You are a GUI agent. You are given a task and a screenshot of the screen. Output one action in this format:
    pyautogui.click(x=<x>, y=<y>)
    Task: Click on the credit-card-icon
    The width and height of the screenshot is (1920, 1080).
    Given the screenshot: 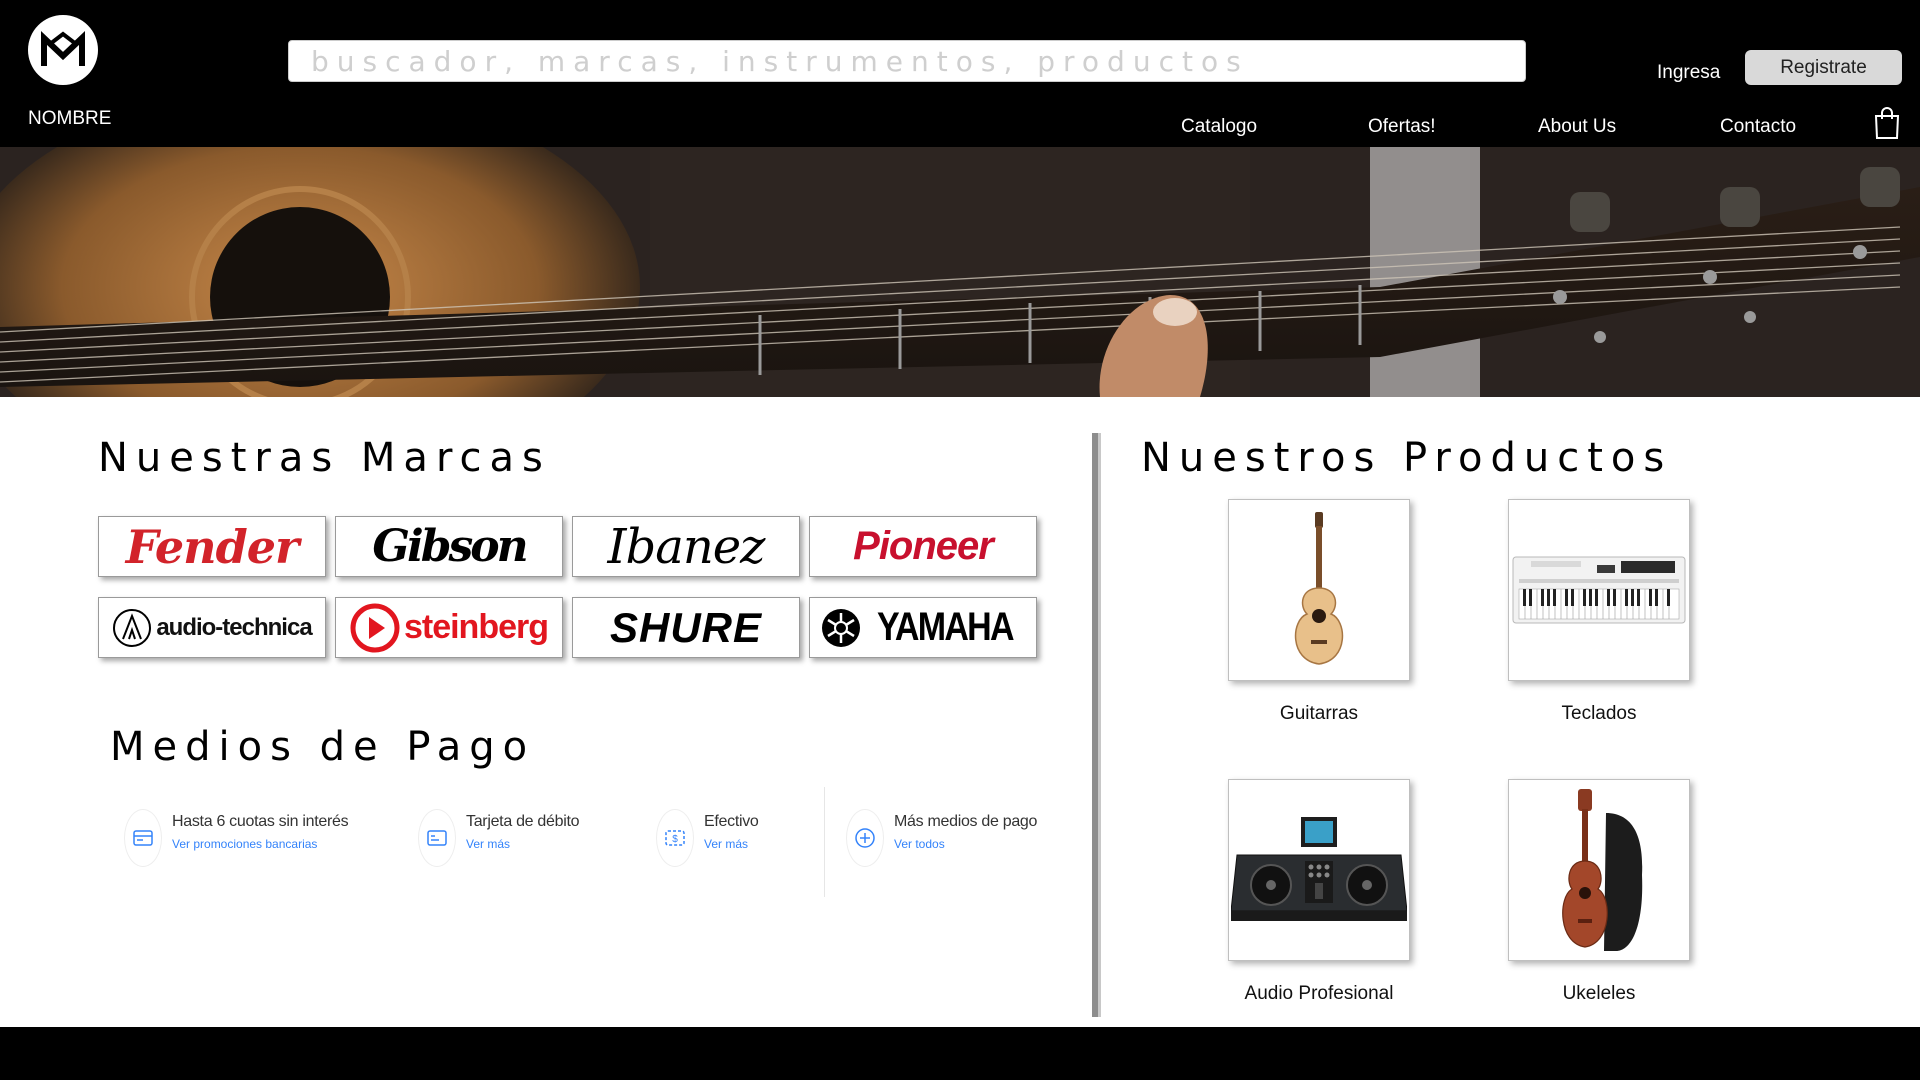 What is the action you would take?
    pyautogui.click(x=143, y=838)
    